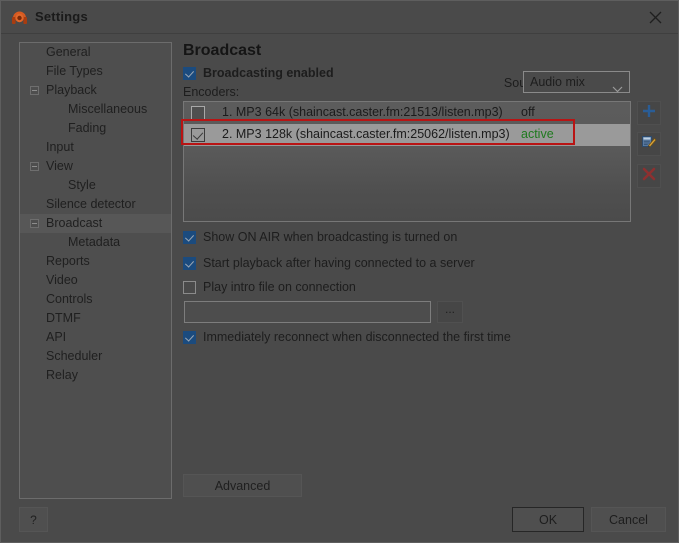  What do you see at coordinates (211, 92) in the screenshot?
I see `encoders-label: Encoders:` at bounding box center [211, 92].